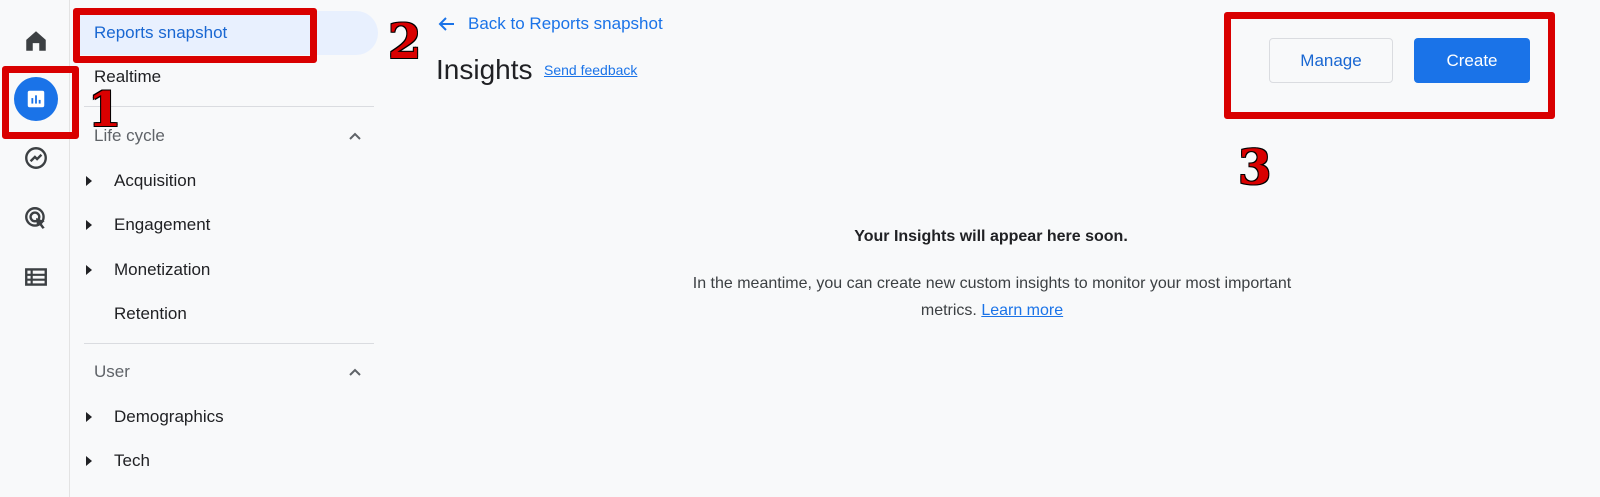 The width and height of the screenshot is (1600, 497). Describe the element at coordinates (228, 372) in the screenshot. I see `section-user: User` at that location.